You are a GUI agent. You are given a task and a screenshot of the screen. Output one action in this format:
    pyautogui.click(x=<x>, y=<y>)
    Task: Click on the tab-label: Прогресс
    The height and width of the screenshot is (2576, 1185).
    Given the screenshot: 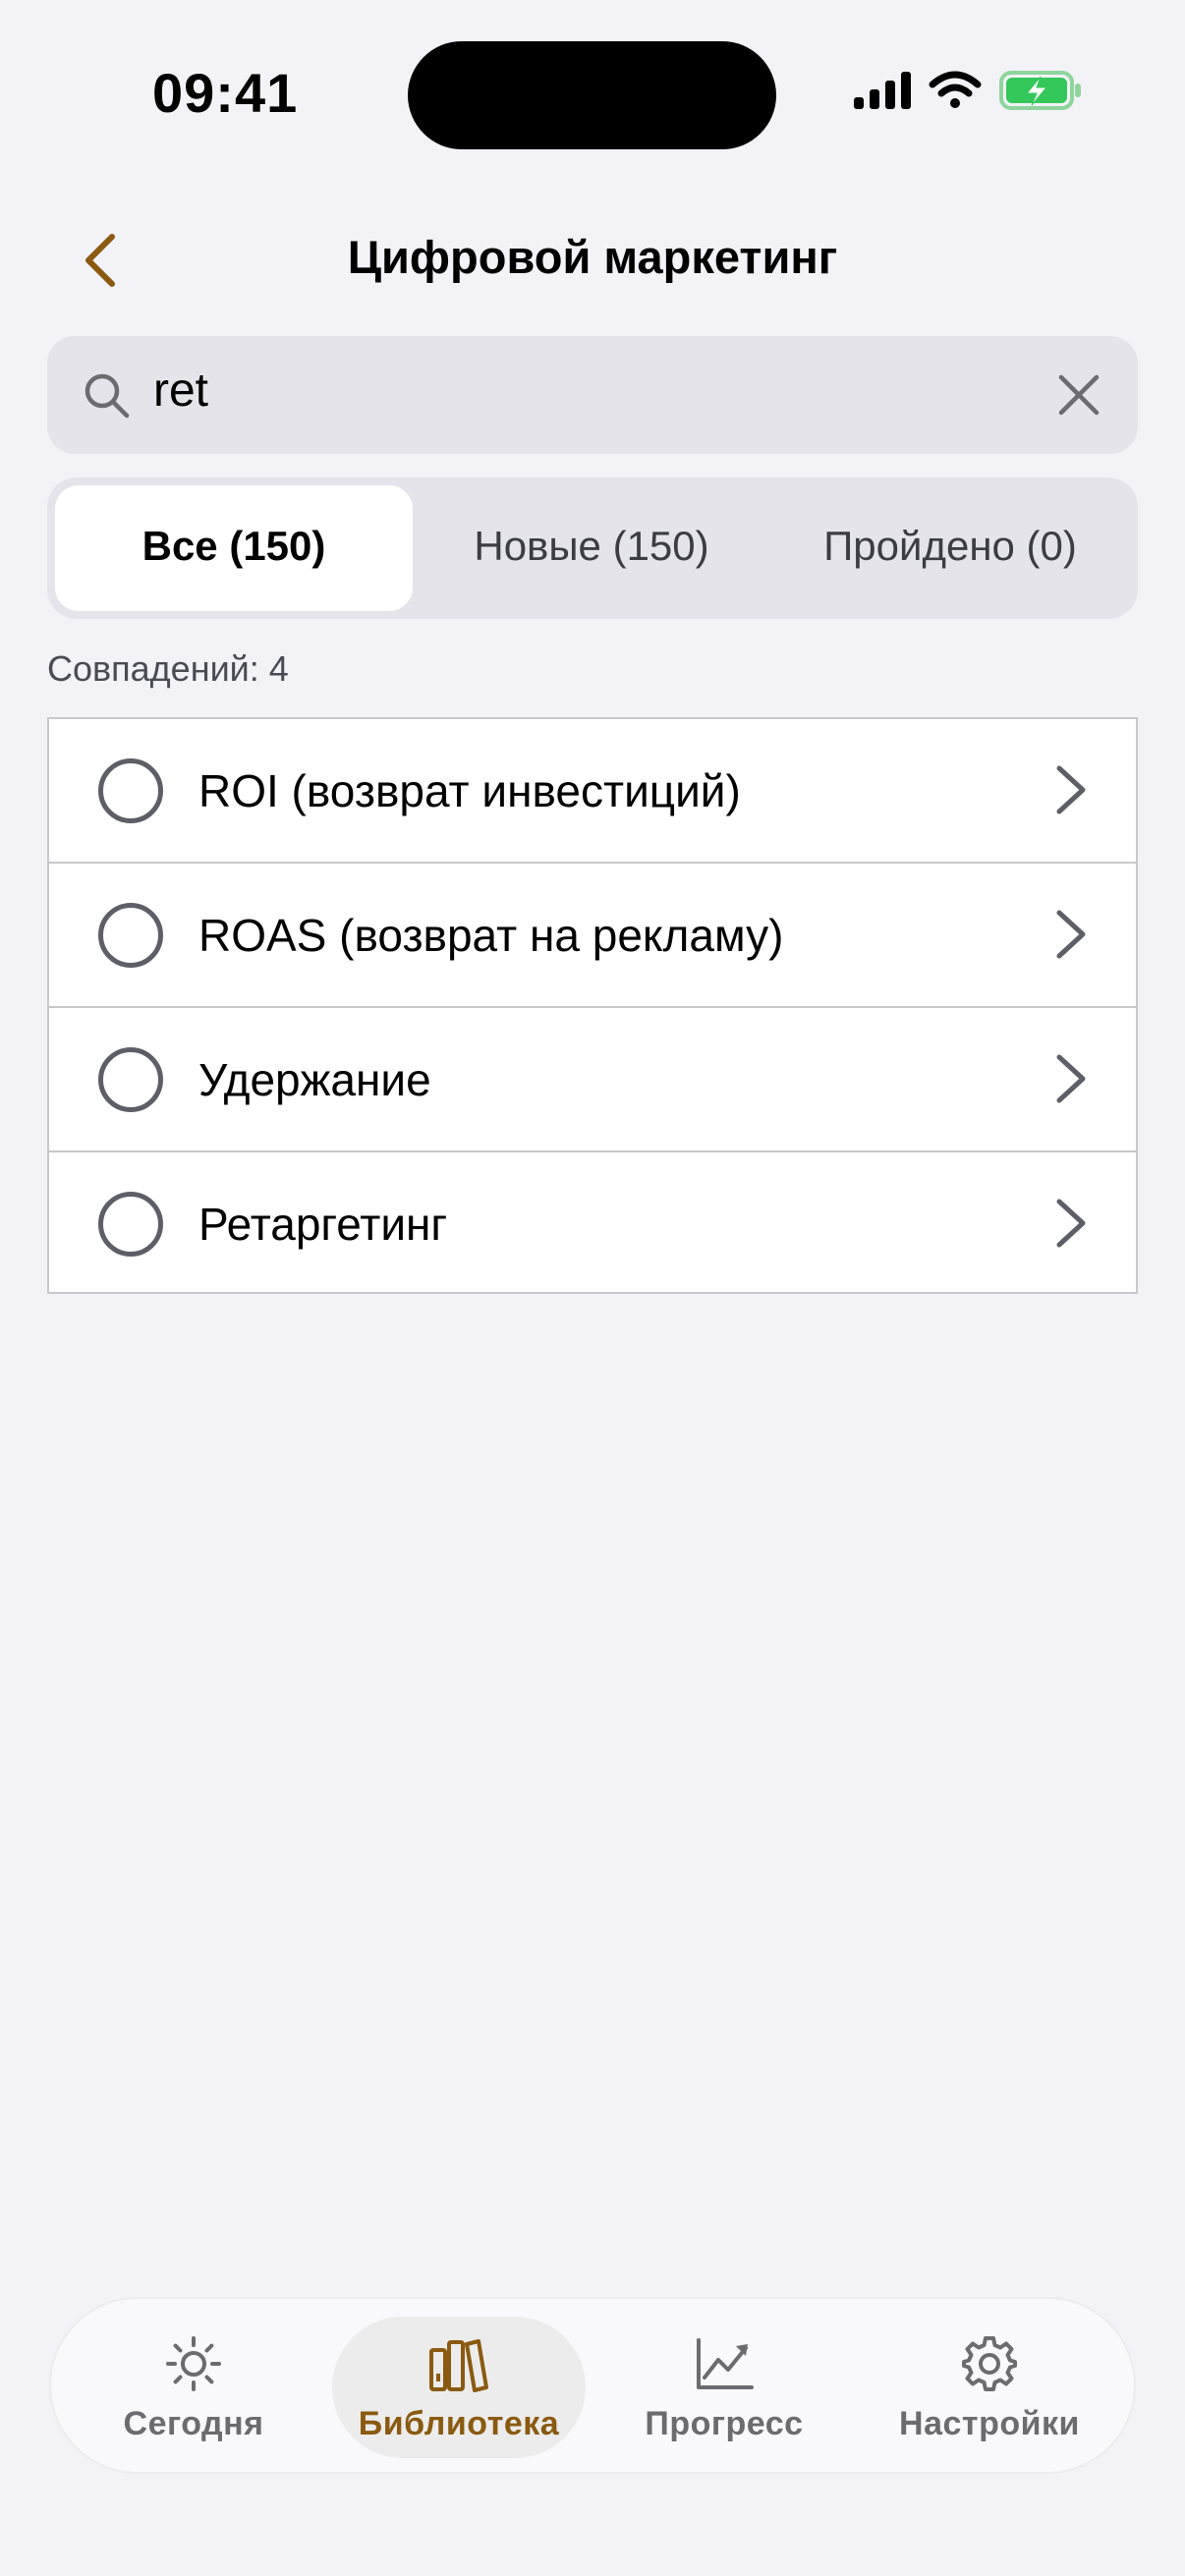 What is the action you would take?
    pyautogui.click(x=724, y=2423)
    